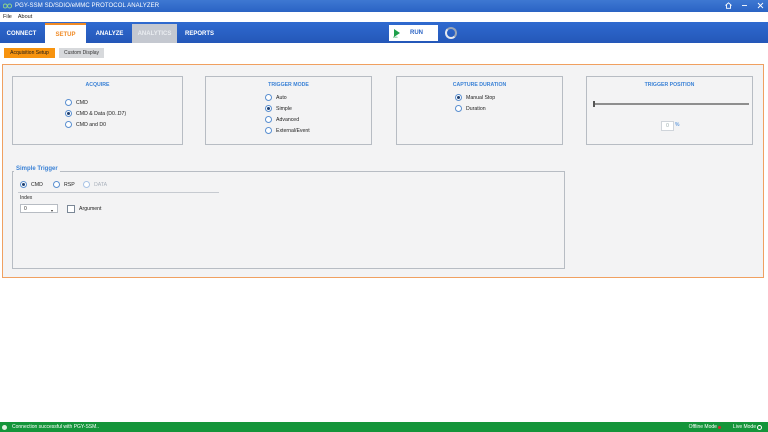  I want to click on simple-trigger-label: RSP, so click(69, 184).